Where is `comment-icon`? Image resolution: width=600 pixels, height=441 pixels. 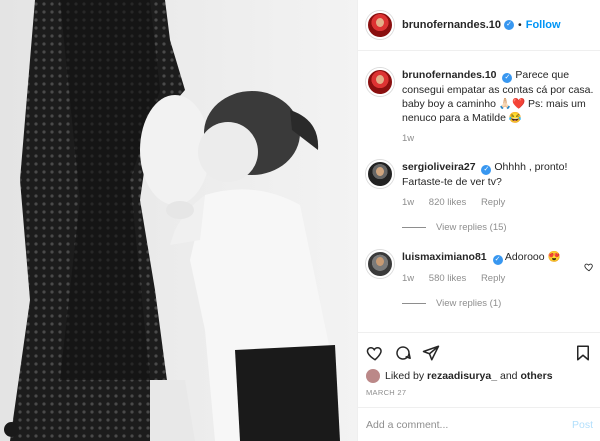 comment-icon is located at coordinates (403, 353).